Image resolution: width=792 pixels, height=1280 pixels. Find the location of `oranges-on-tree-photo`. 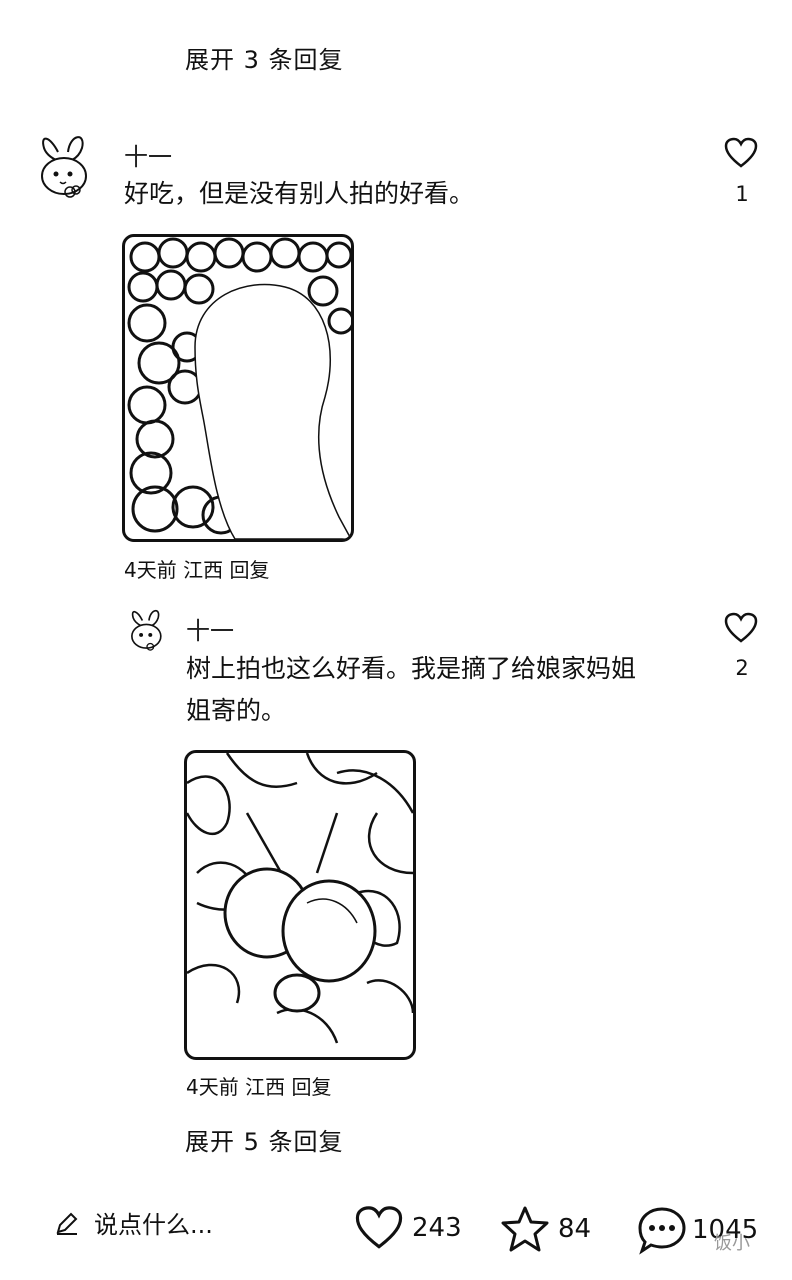

oranges-on-tree-photo is located at coordinates (300, 898).